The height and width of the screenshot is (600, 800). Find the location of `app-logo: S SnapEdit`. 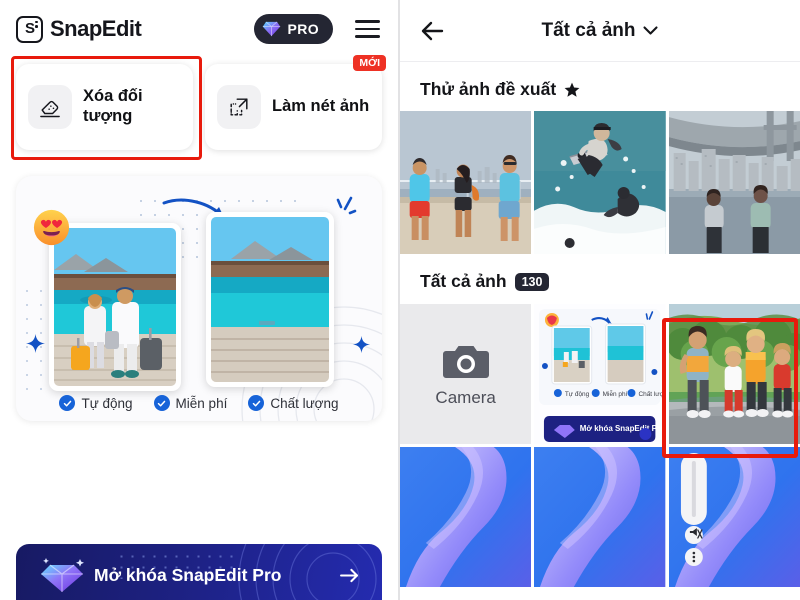

app-logo: S SnapEdit is located at coordinates (79, 29).